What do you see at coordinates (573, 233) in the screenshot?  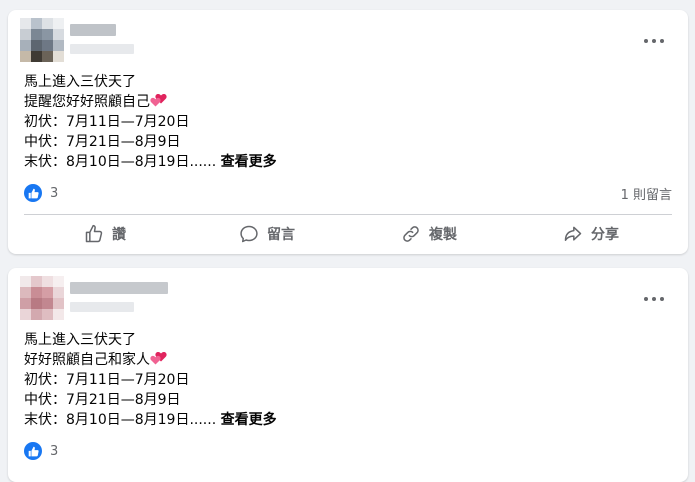 I see `share-arrow-icon` at bounding box center [573, 233].